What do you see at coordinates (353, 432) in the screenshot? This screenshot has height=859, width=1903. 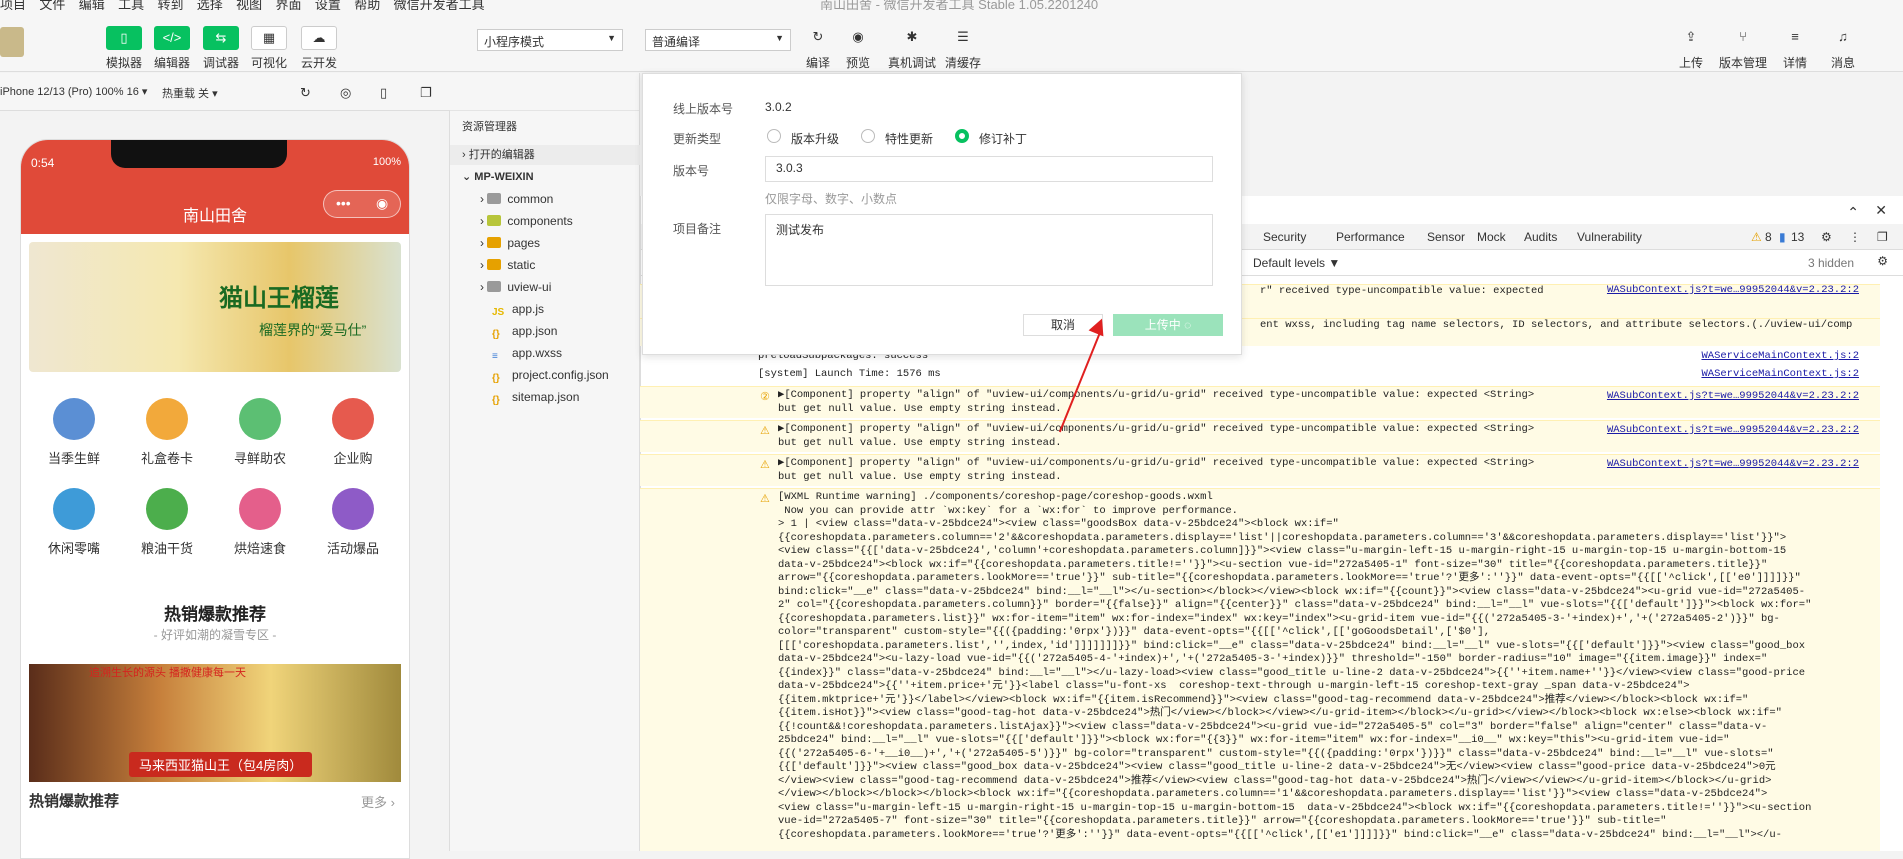 I see `grid-item: 企业购` at bounding box center [353, 432].